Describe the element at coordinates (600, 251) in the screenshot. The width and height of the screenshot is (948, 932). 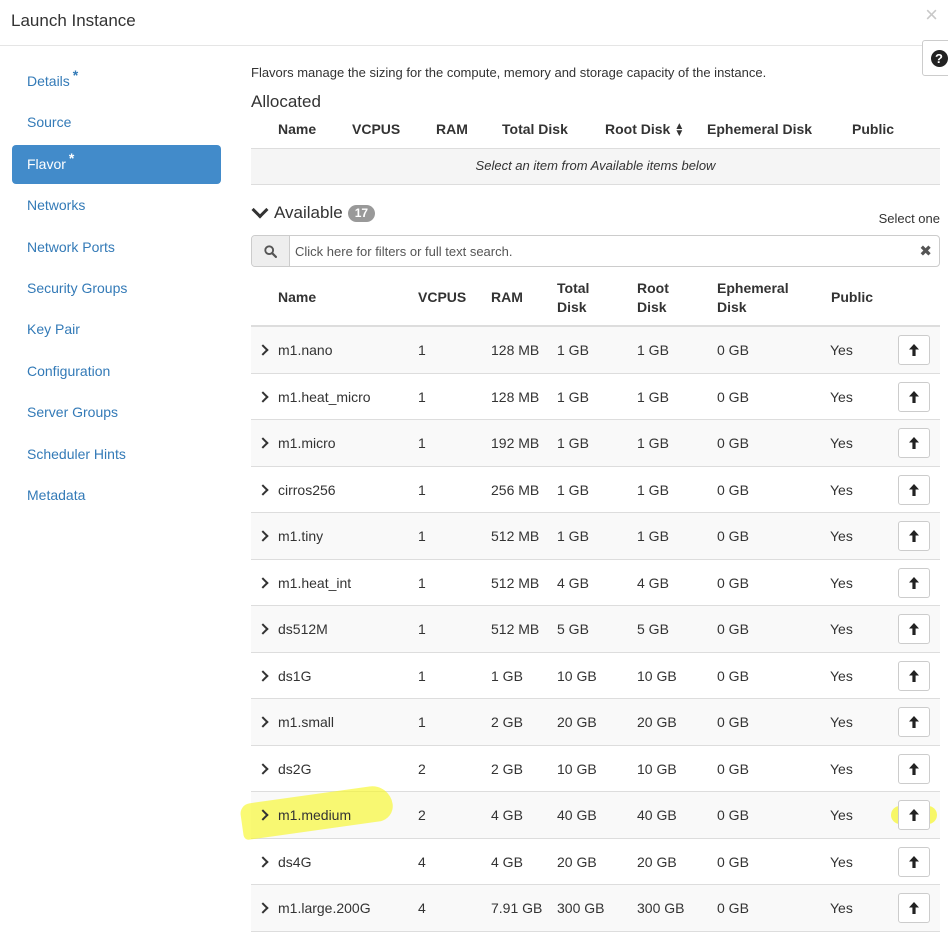
I see `search-input` at that location.